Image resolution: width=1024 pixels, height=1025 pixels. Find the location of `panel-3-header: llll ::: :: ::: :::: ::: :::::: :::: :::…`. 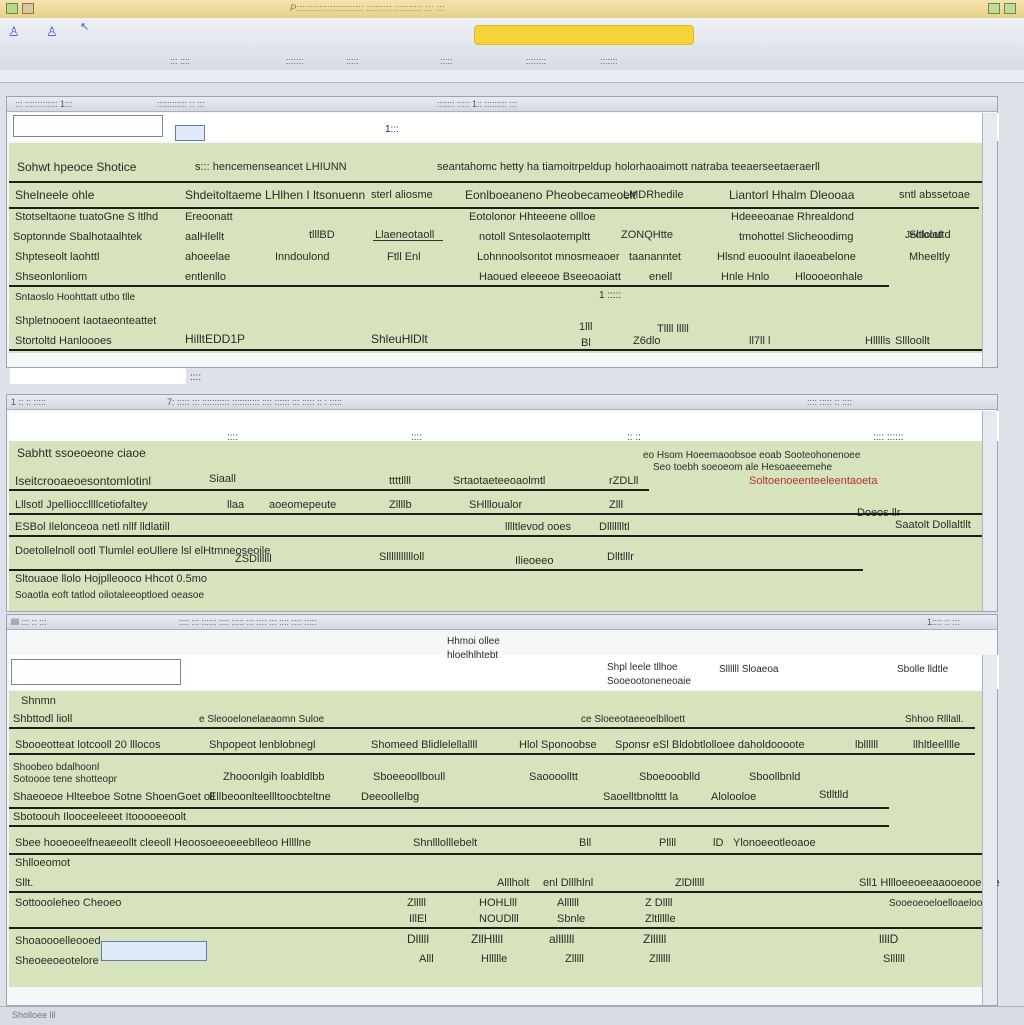

panel-3-header: llll ::: :: ::: :::: ::: :::::: :::: :::… is located at coordinates (502, 622).